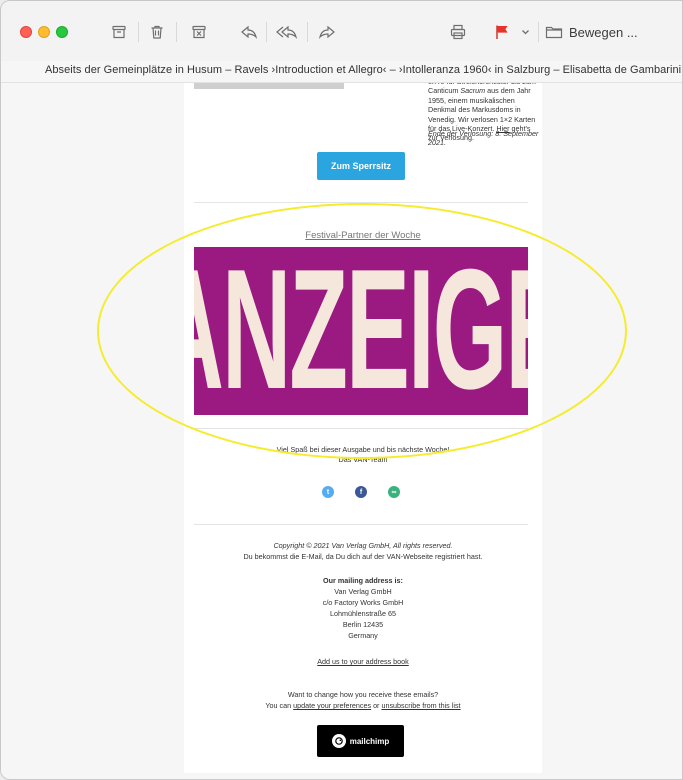 This screenshot has height=780, width=683. Describe the element at coordinates (369, 741) in the screenshot. I see `mailchimp-label: mailchimp` at that location.